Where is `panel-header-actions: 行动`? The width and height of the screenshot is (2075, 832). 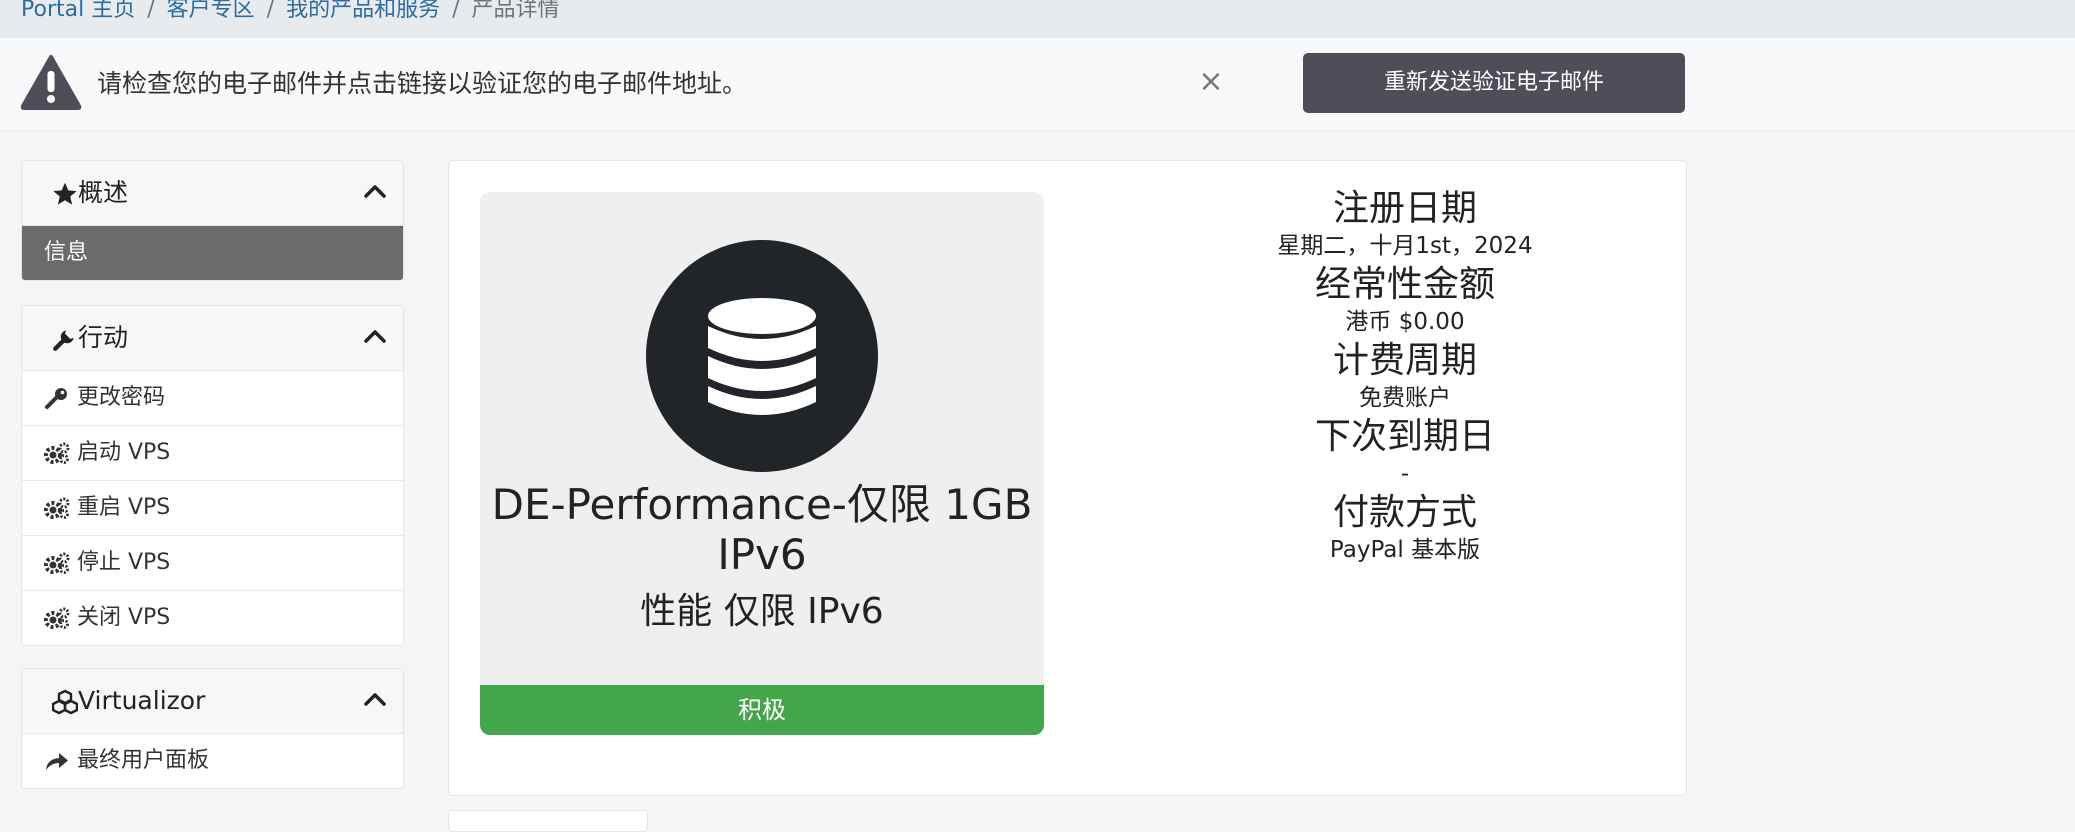
panel-header-actions: 行动 is located at coordinates (212, 338).